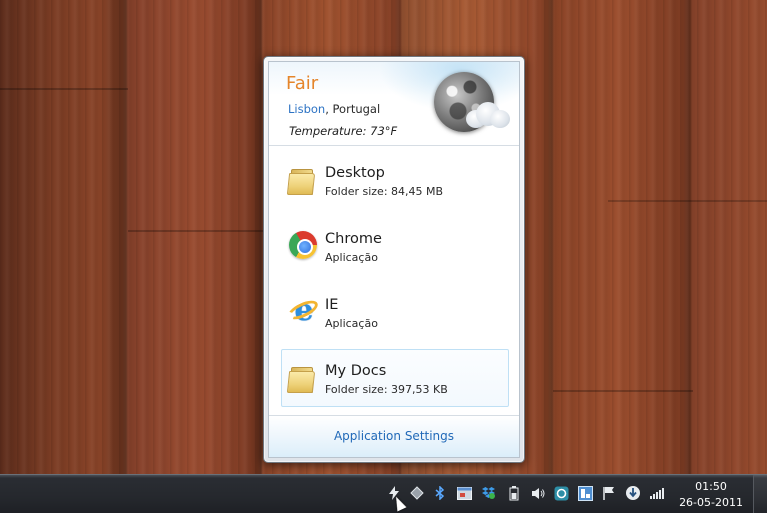 The width and height of the screenshot is (767, 513). Describe the element at coordinates (303, 245) in the screenshot. I see `chrome-icon` at that location.